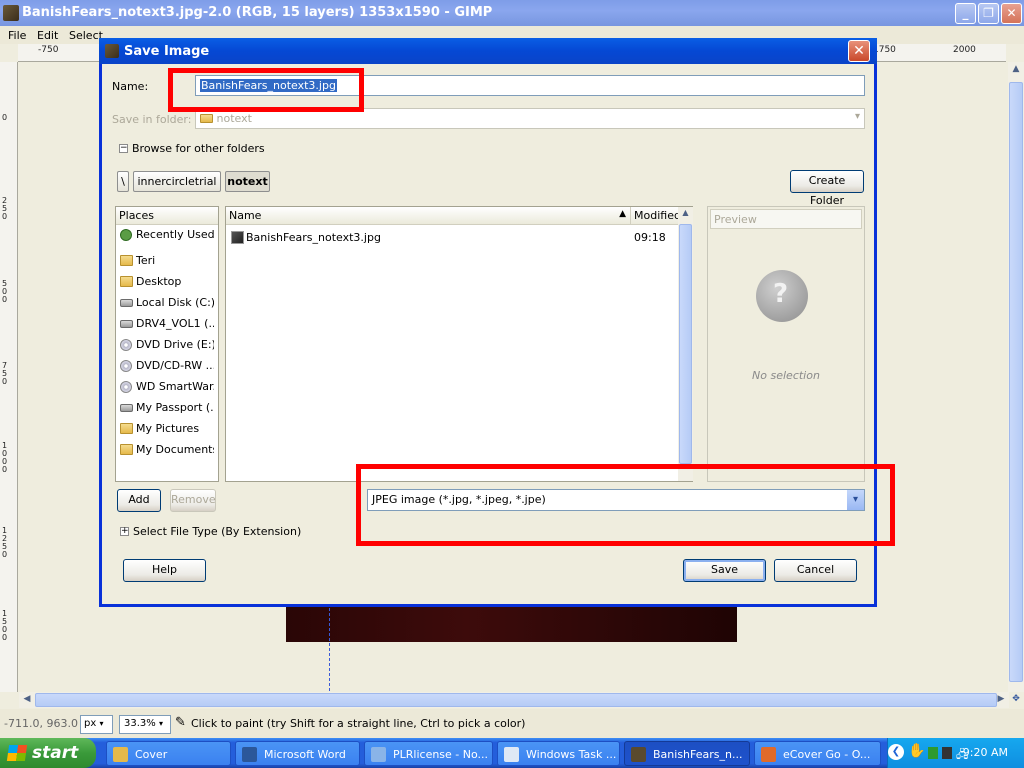 The height and width of the screenshot is (768, 1024). What do you see at coordinates (5, 208) in the screenshot?
I see `ruler-label: 2 5 0` at bounding box center [5, 208].